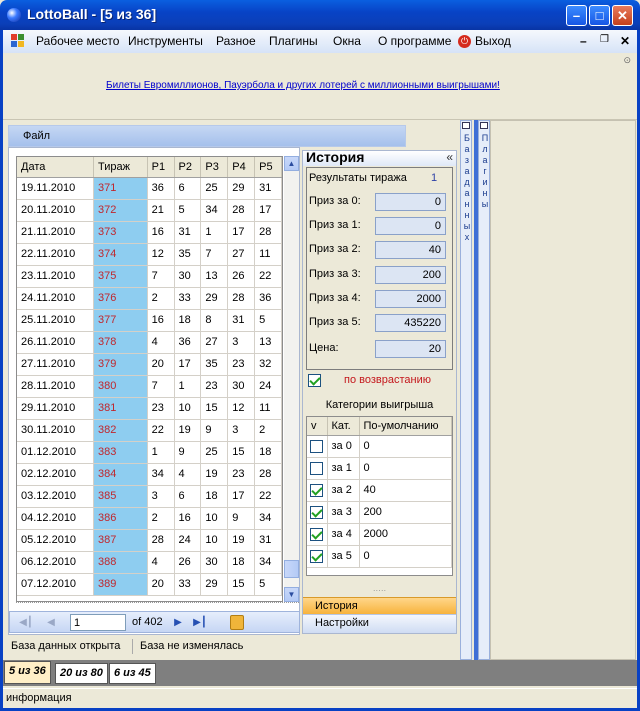  I want to click on table-cell: 03.12.2010, so click(55, 496).